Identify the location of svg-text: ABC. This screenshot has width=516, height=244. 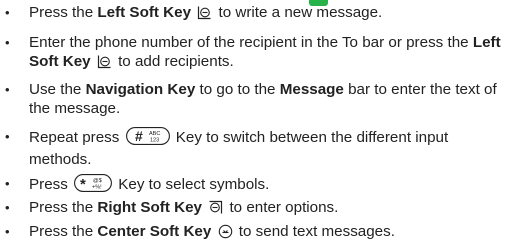
(154, 134).